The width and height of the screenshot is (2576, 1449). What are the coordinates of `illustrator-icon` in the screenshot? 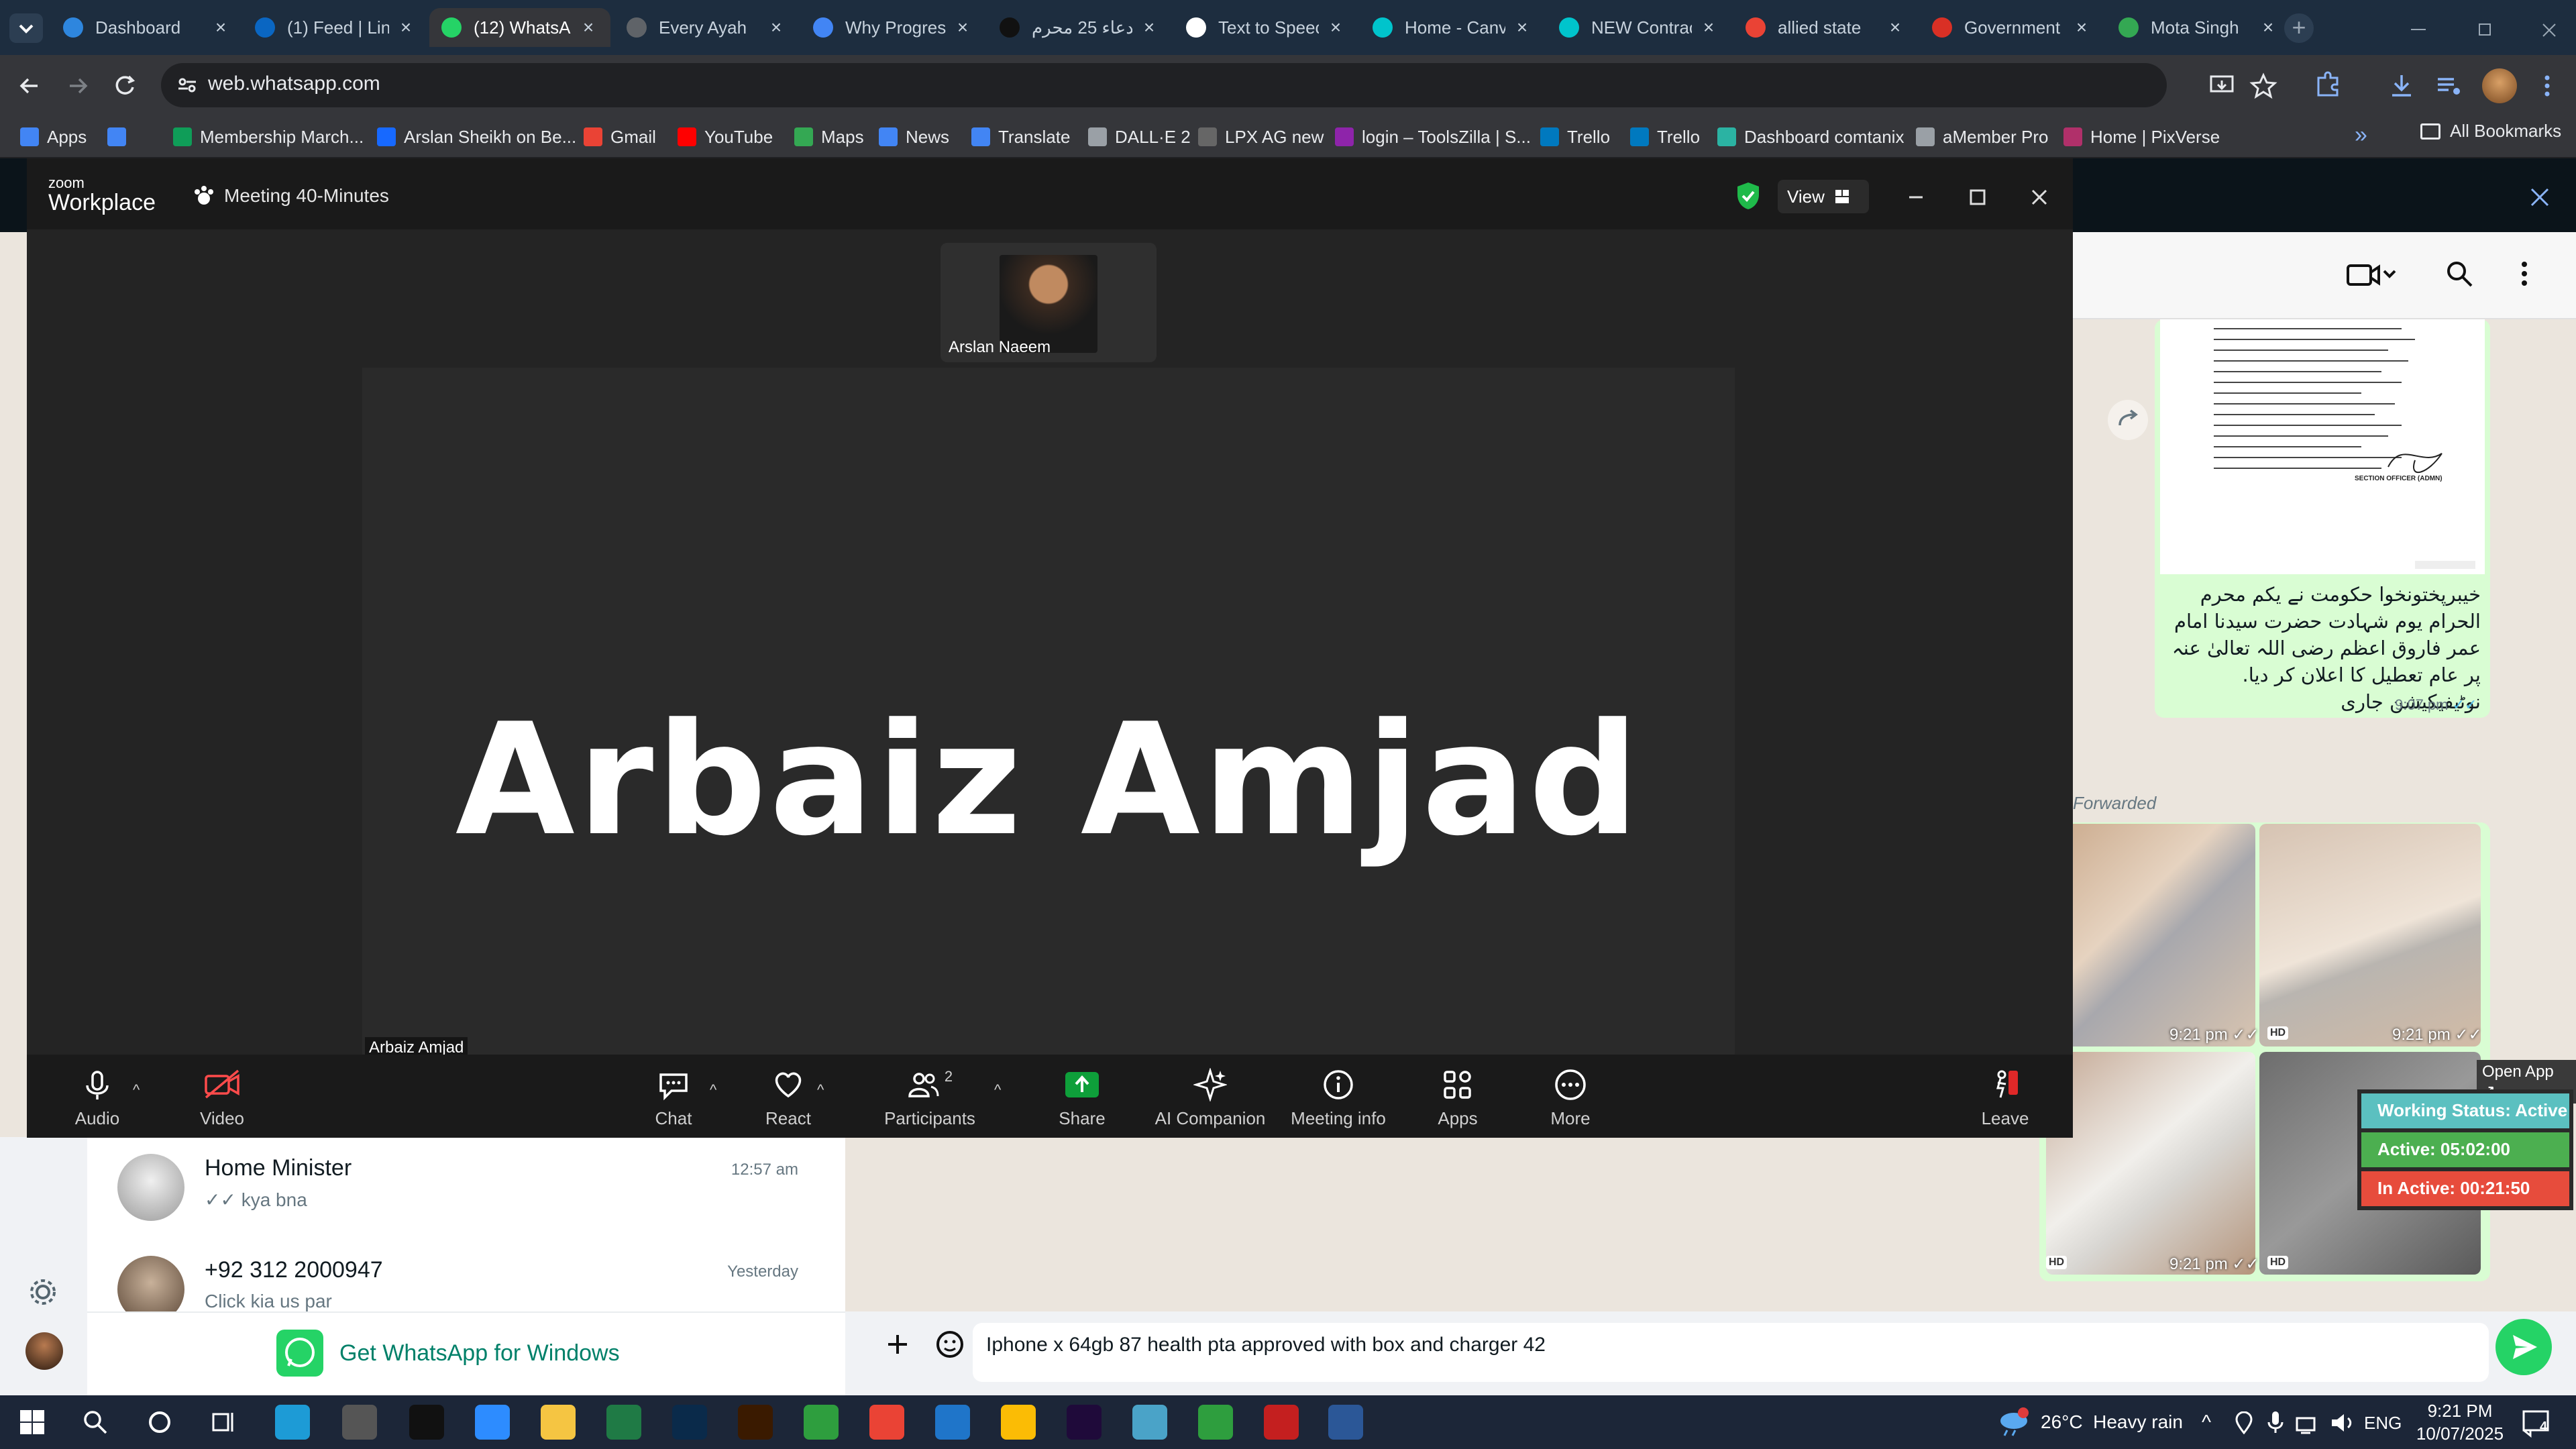 It's located at (755, 1422).